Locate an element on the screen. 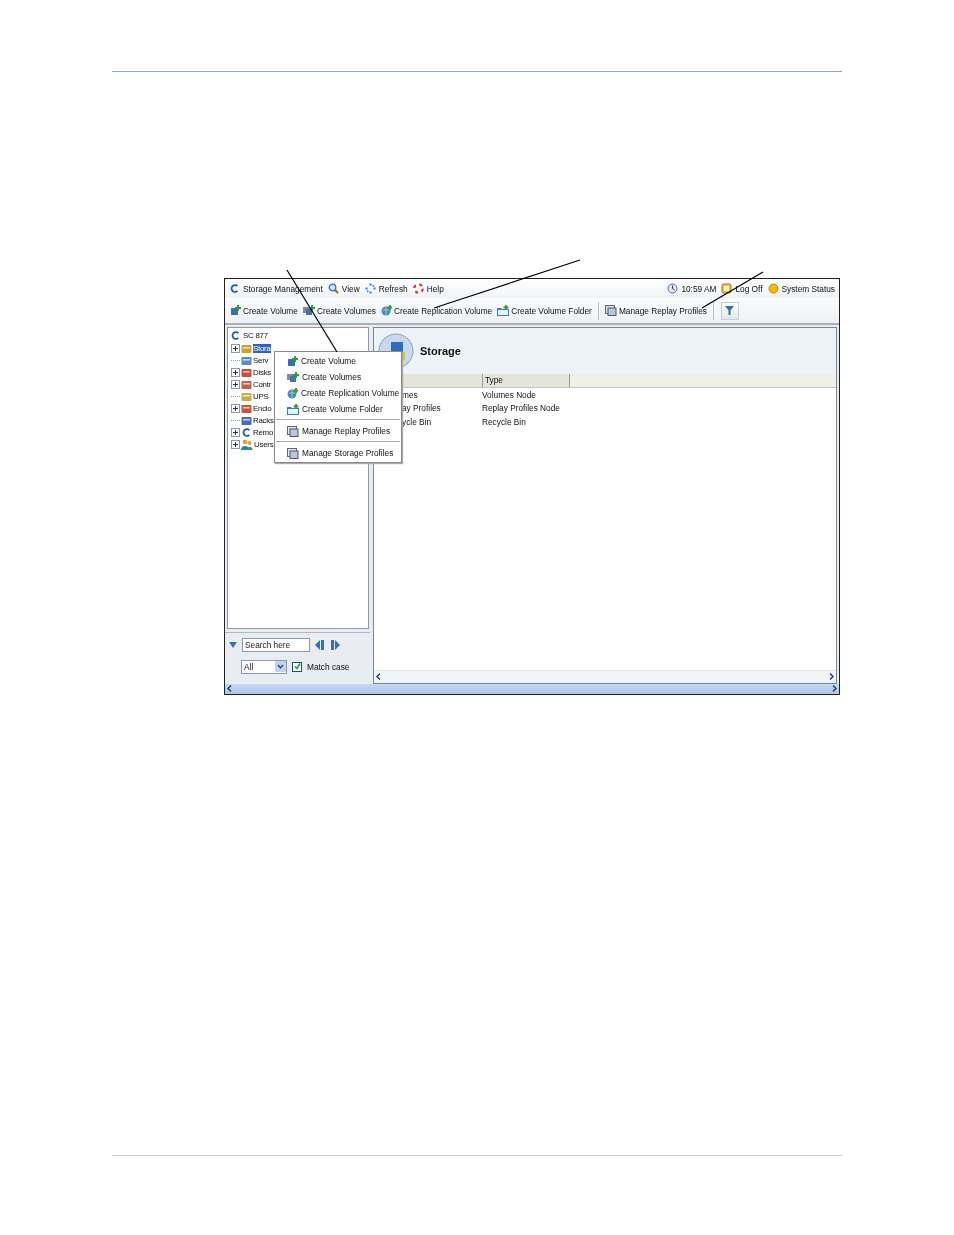 The height and width of the screenshot is (1235, 954). checkbox-label: Match case is located at coordinates (328, 666).